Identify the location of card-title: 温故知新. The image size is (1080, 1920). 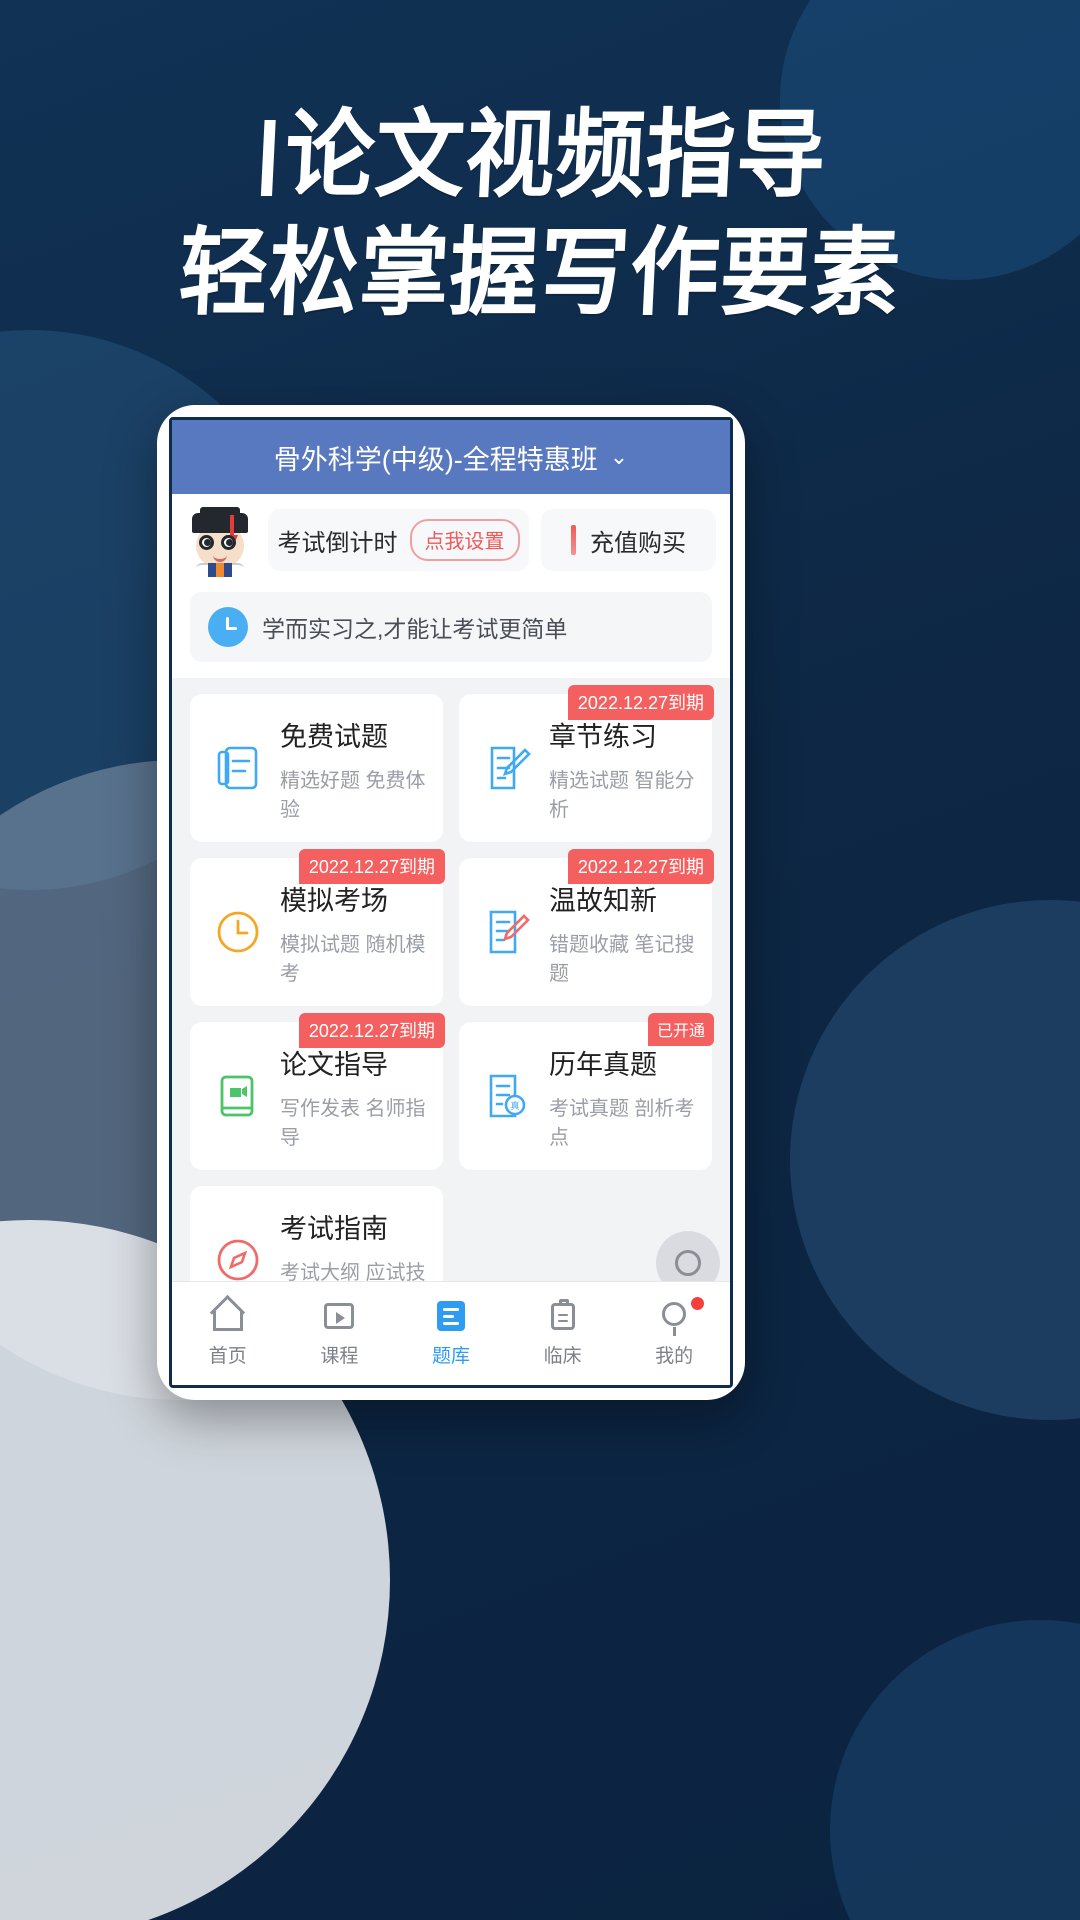
(603, 900).